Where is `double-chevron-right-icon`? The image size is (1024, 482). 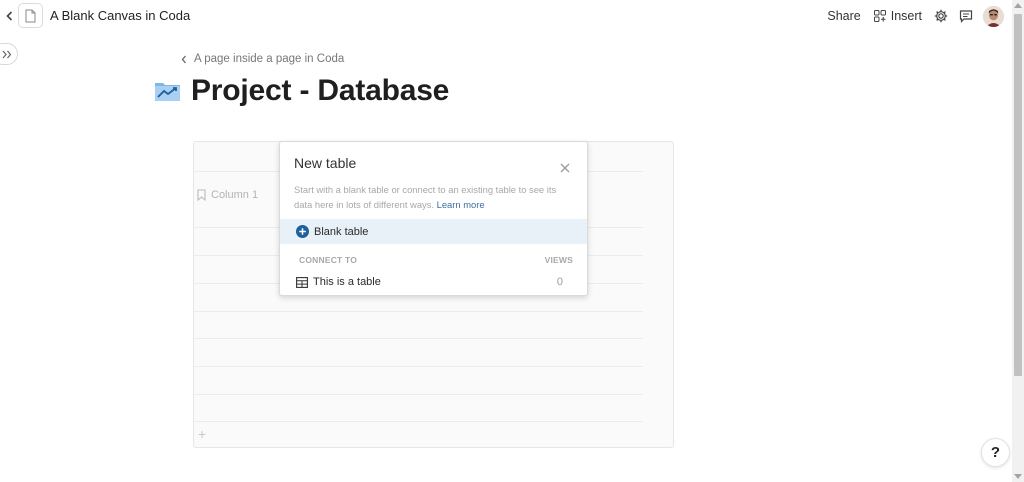
double-chevron-right-icon is located at coordinates (7, 54).